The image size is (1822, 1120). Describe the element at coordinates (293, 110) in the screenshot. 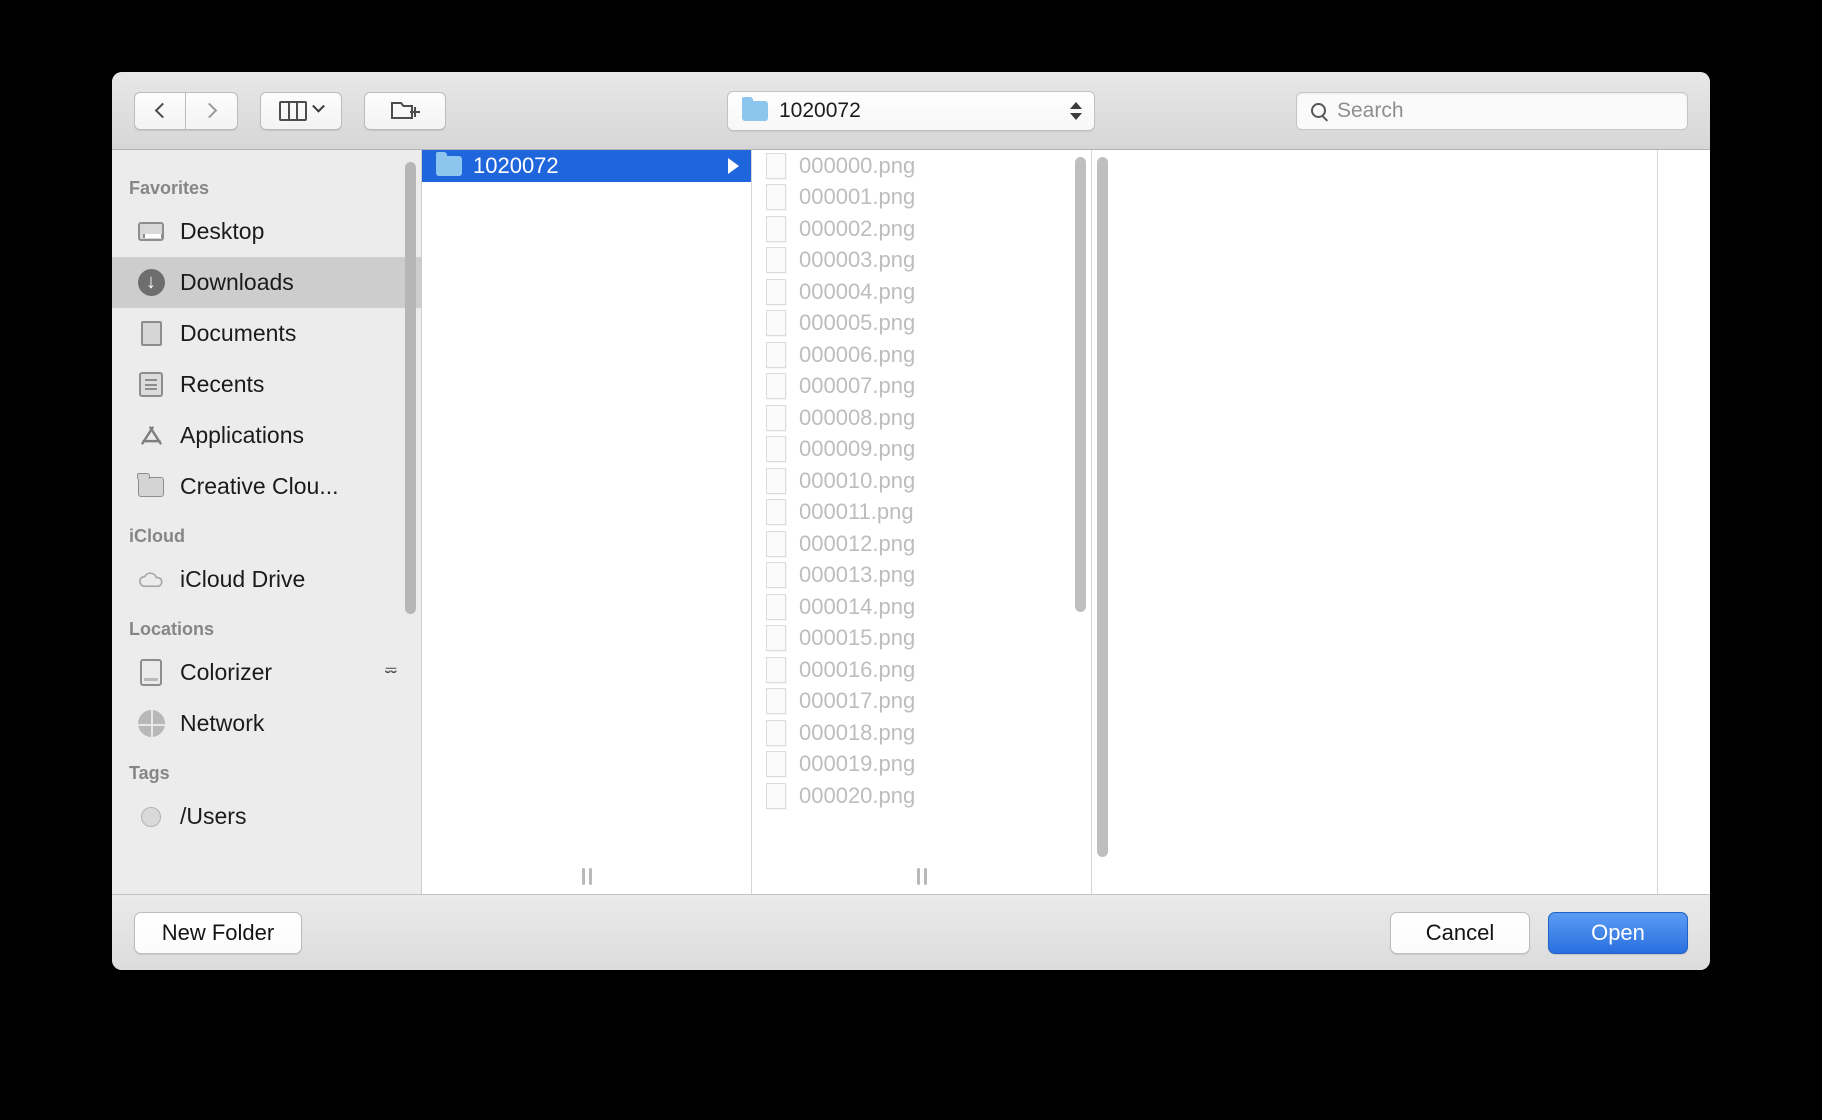

I see `column-view-icon` at that location.